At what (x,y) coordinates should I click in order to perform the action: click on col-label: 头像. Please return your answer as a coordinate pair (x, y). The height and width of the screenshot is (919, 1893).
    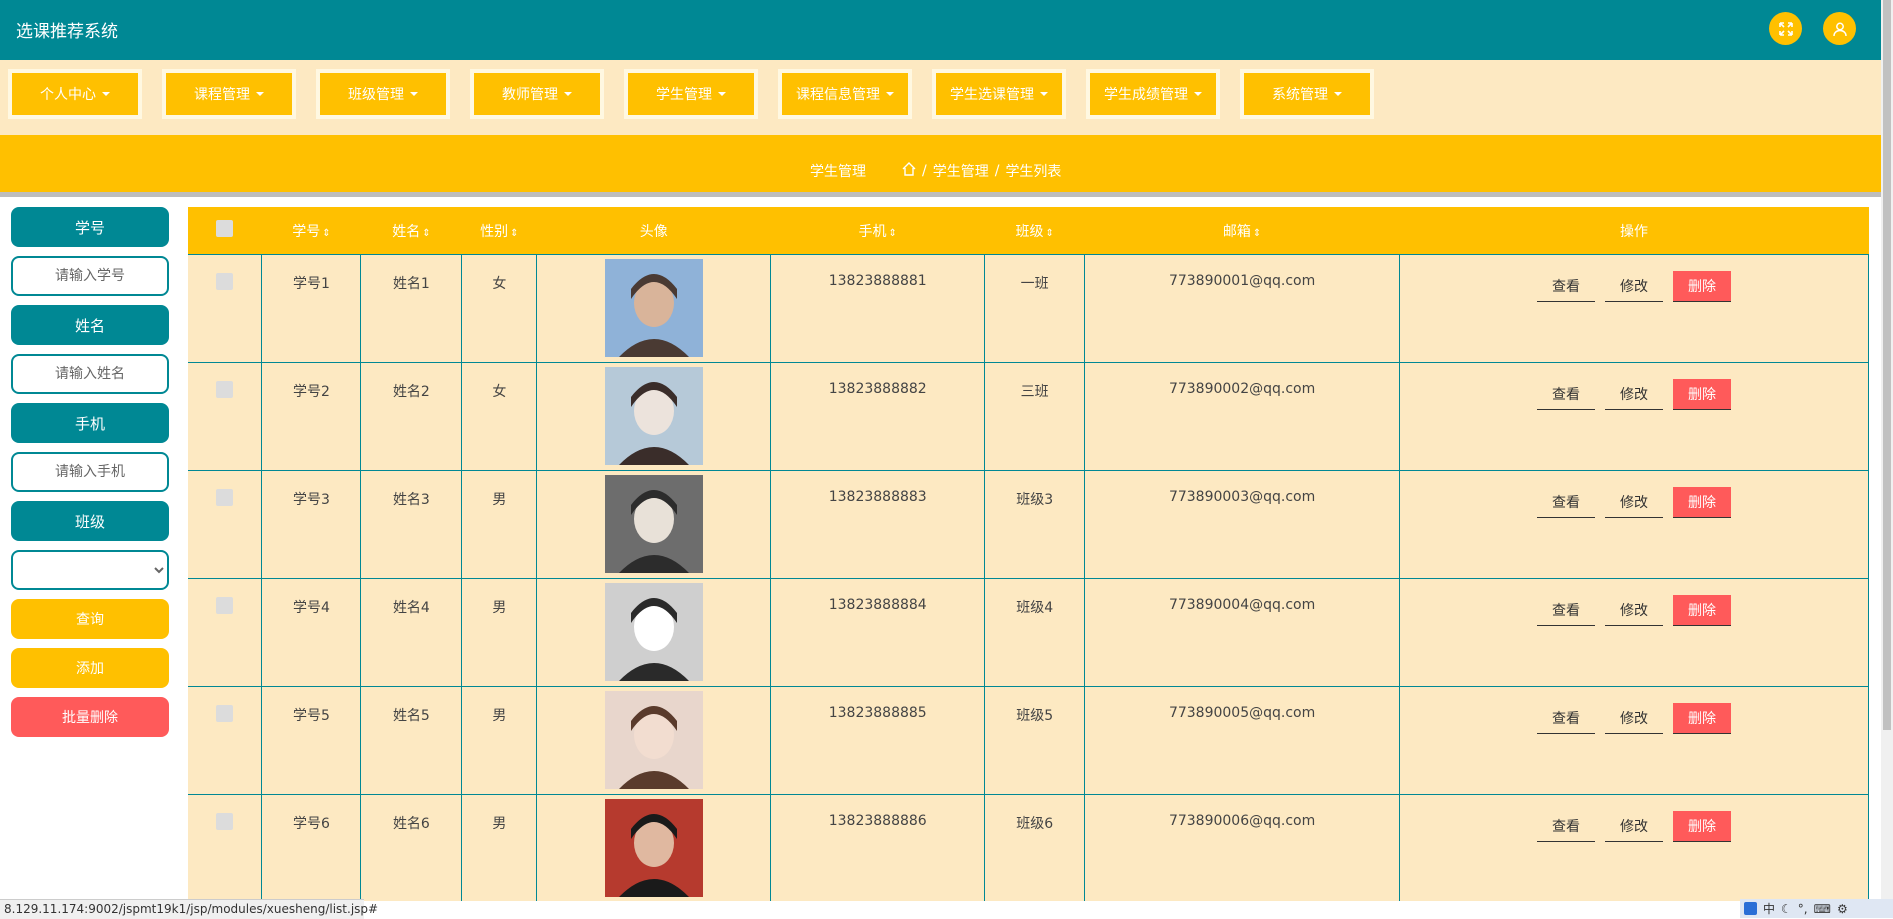
    Looking at the image, I should click on (653, 231).